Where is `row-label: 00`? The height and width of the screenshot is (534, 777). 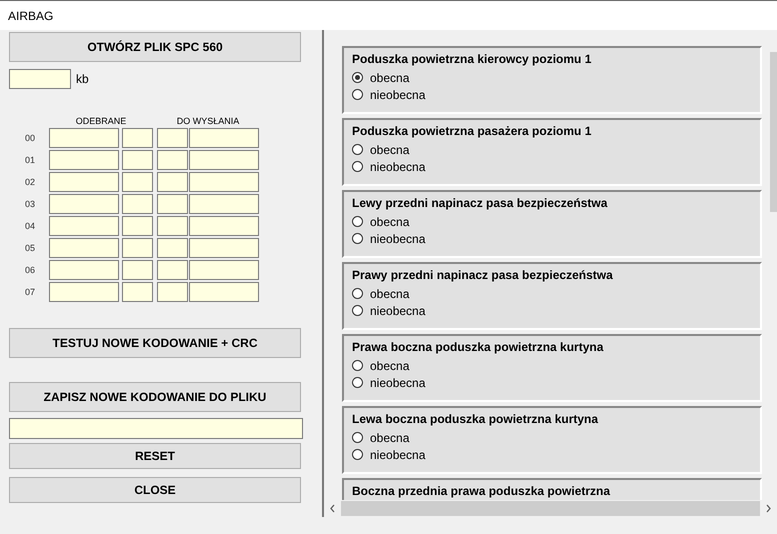 row-label: 00 is located at coordinates (30, 138).